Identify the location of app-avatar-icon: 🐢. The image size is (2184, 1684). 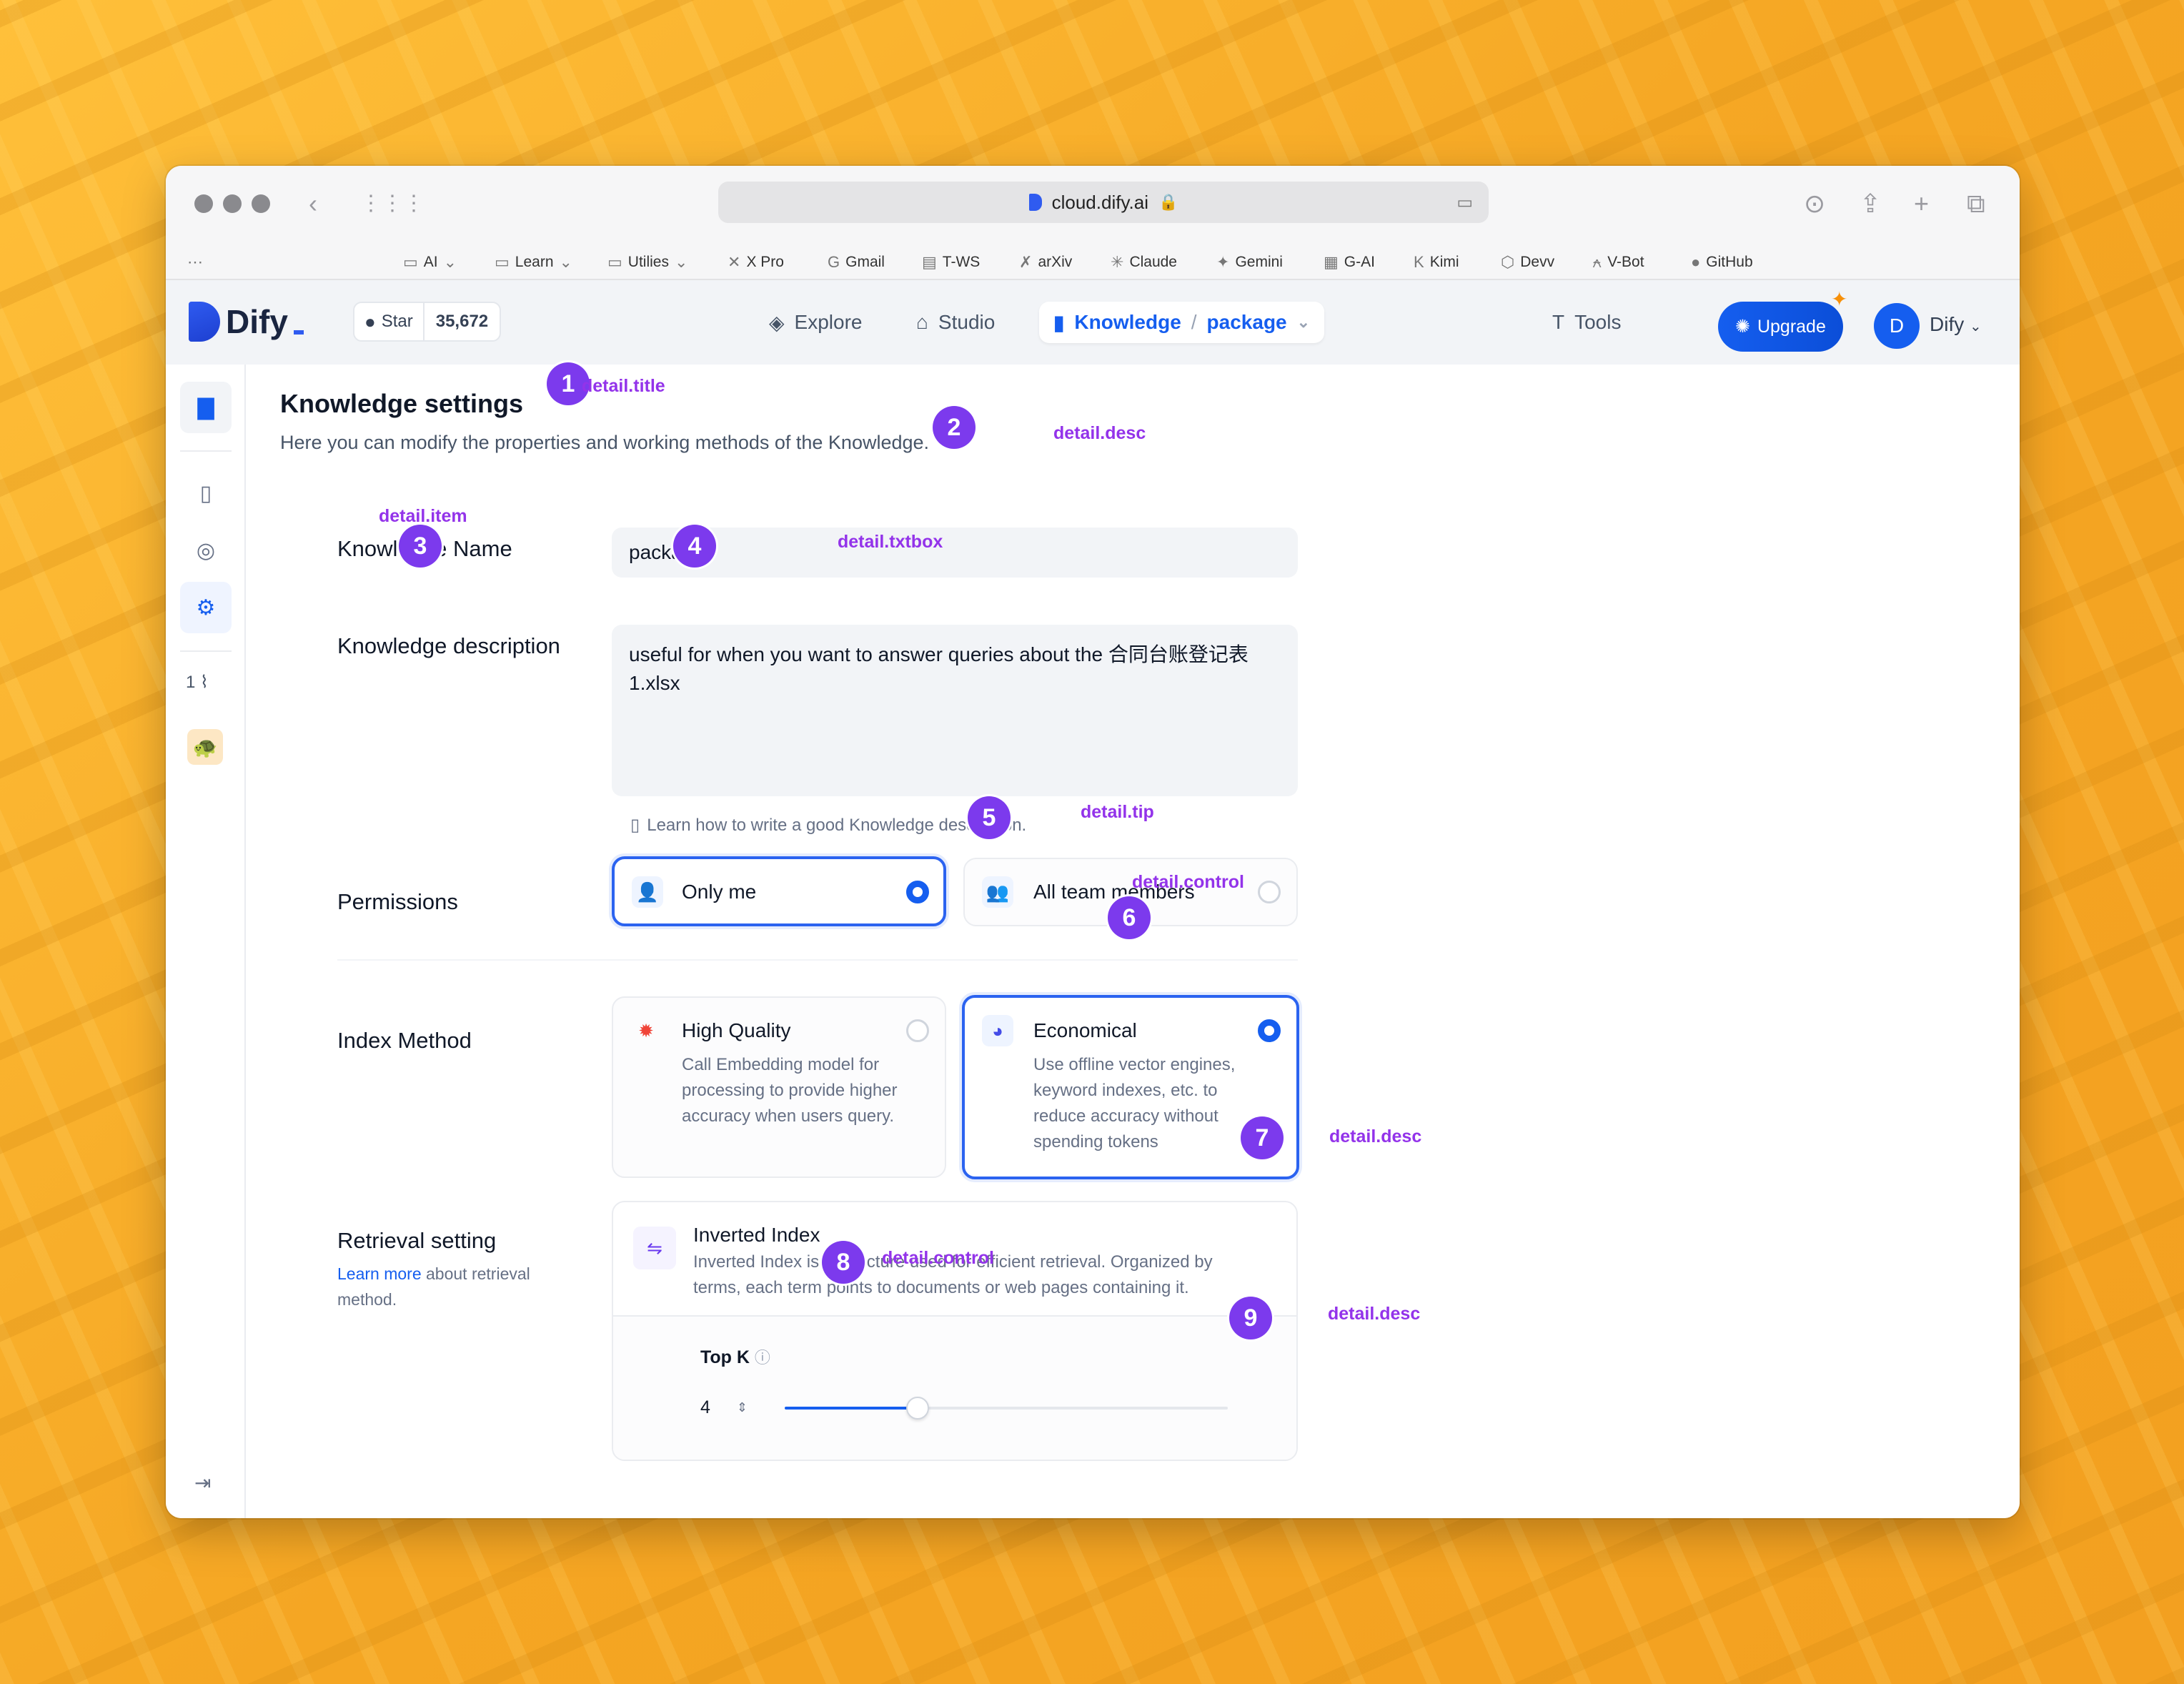
(205, 747).